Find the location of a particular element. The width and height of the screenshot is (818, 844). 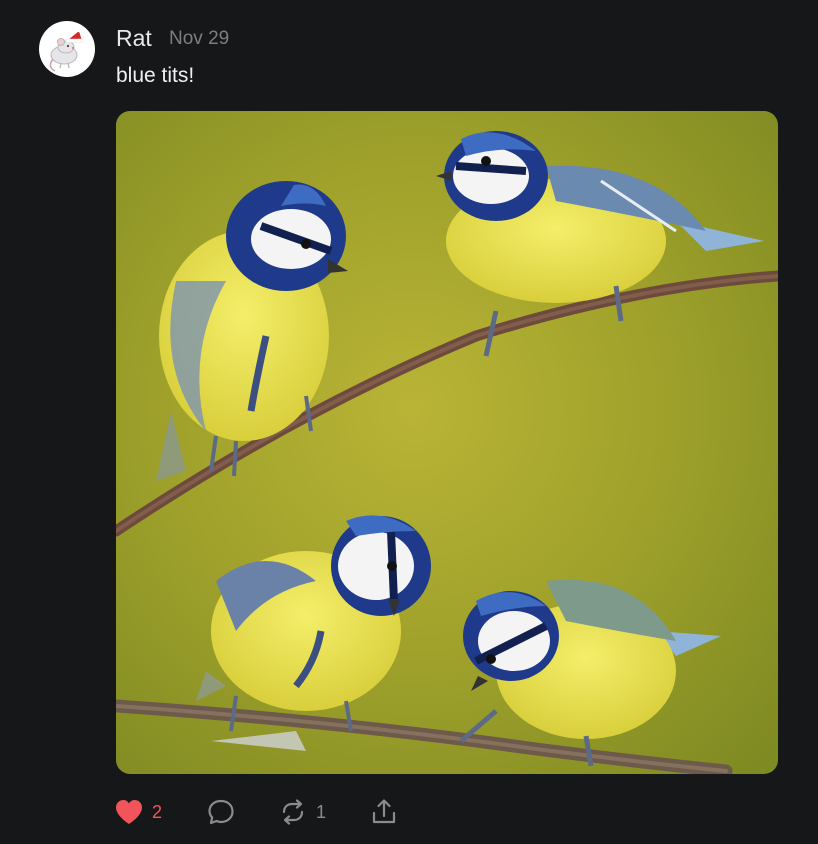

post-date: Nov 29 is located at coordinates (199, 39).